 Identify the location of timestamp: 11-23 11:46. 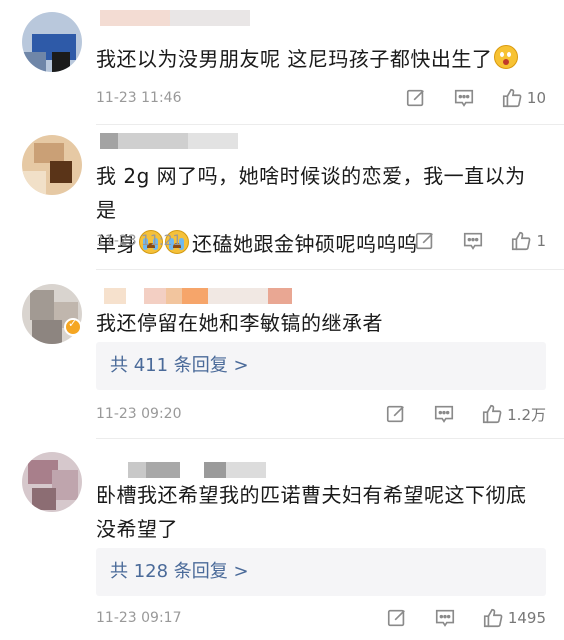
(139, 98).